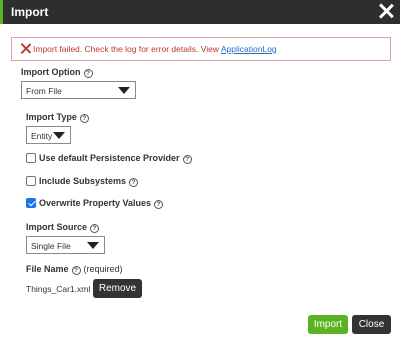 This screenshot has height=344, width=400. Describe the element at coordinates (328, 324) in the screenshot. I see `import-button: Import` at that location.